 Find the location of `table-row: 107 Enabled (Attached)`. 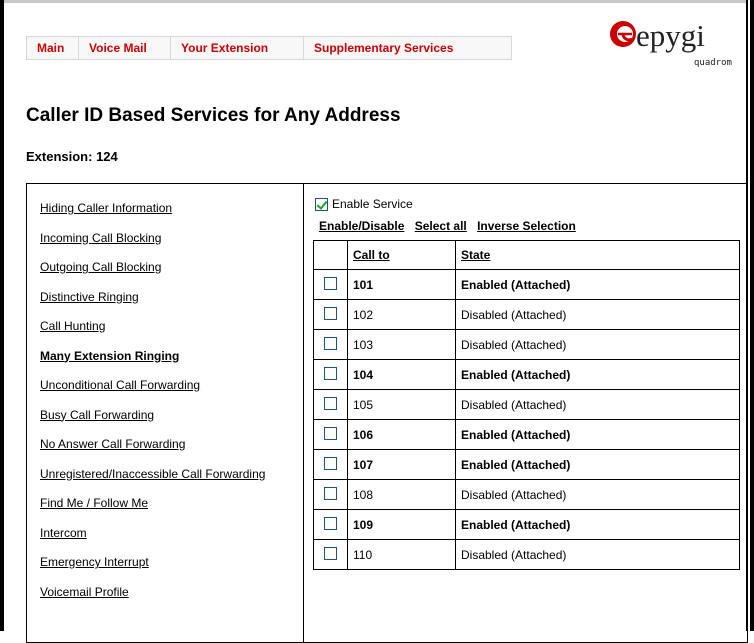

table-row: 107 Enabled (Attached) is located at coordinates (526, 464).